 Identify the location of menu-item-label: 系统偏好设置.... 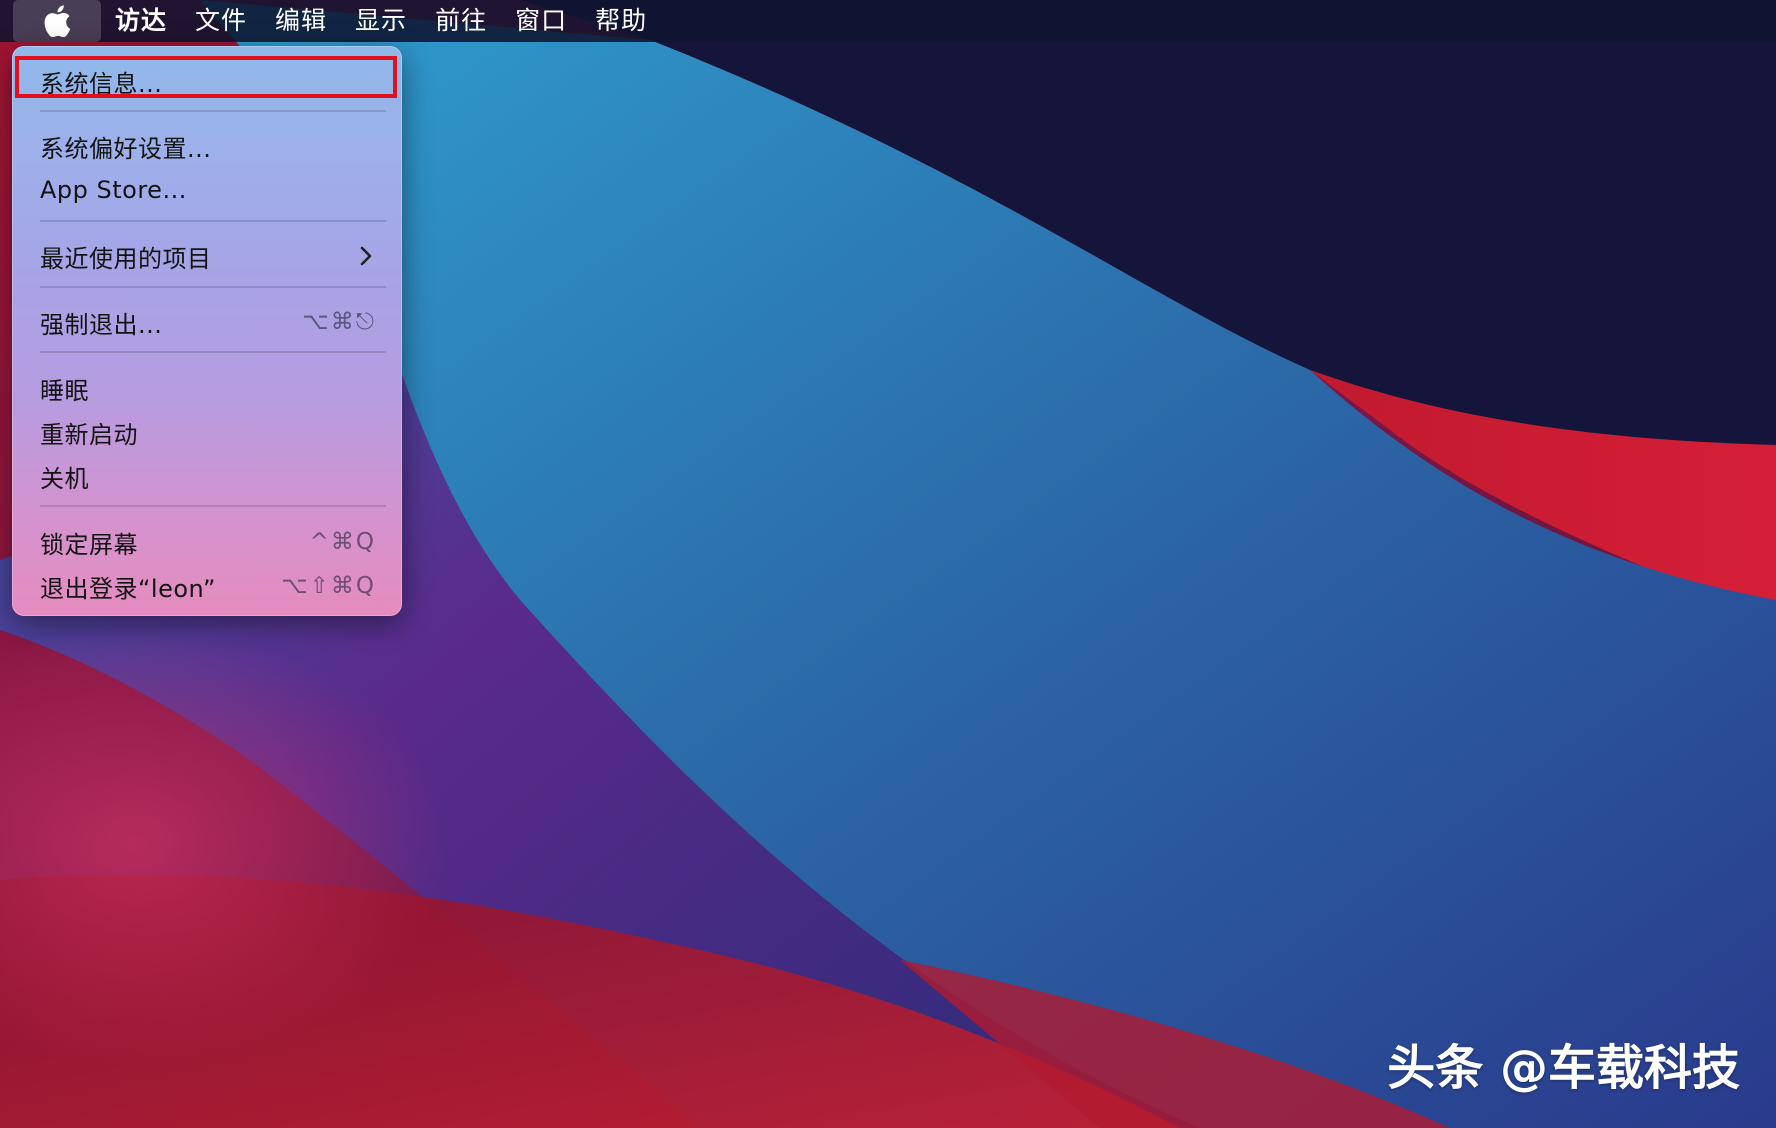
(126, 148).